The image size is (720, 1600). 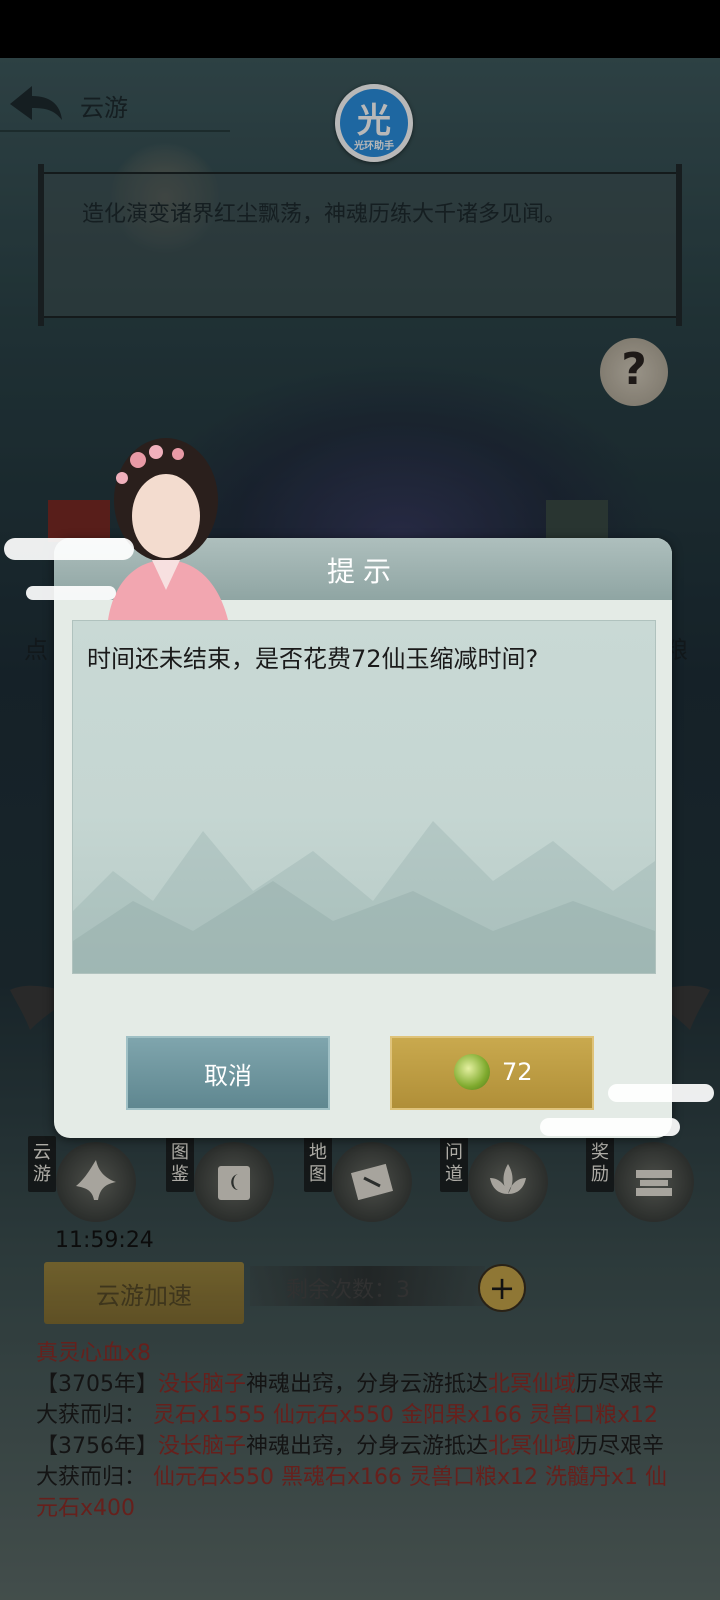 What do you see at coordinates (517, 1072) in the screenshot?
I see `confirm-amount: 72` at bounding box center [517, 1072].